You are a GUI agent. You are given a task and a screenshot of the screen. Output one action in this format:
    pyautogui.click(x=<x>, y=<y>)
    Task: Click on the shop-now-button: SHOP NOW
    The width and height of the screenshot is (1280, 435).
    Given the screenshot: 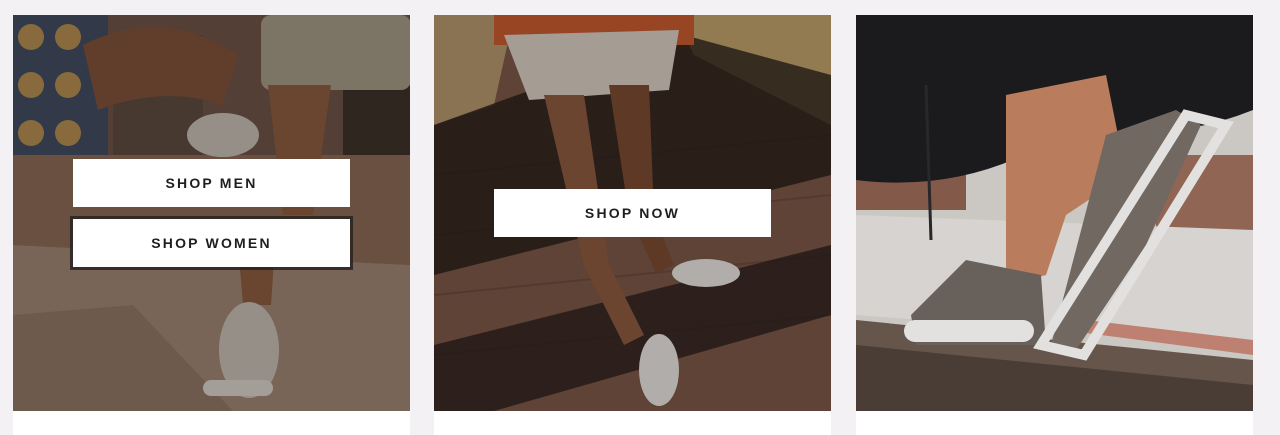 What is the action you would take?
    pyautogui.click(x=632, y=213)
    